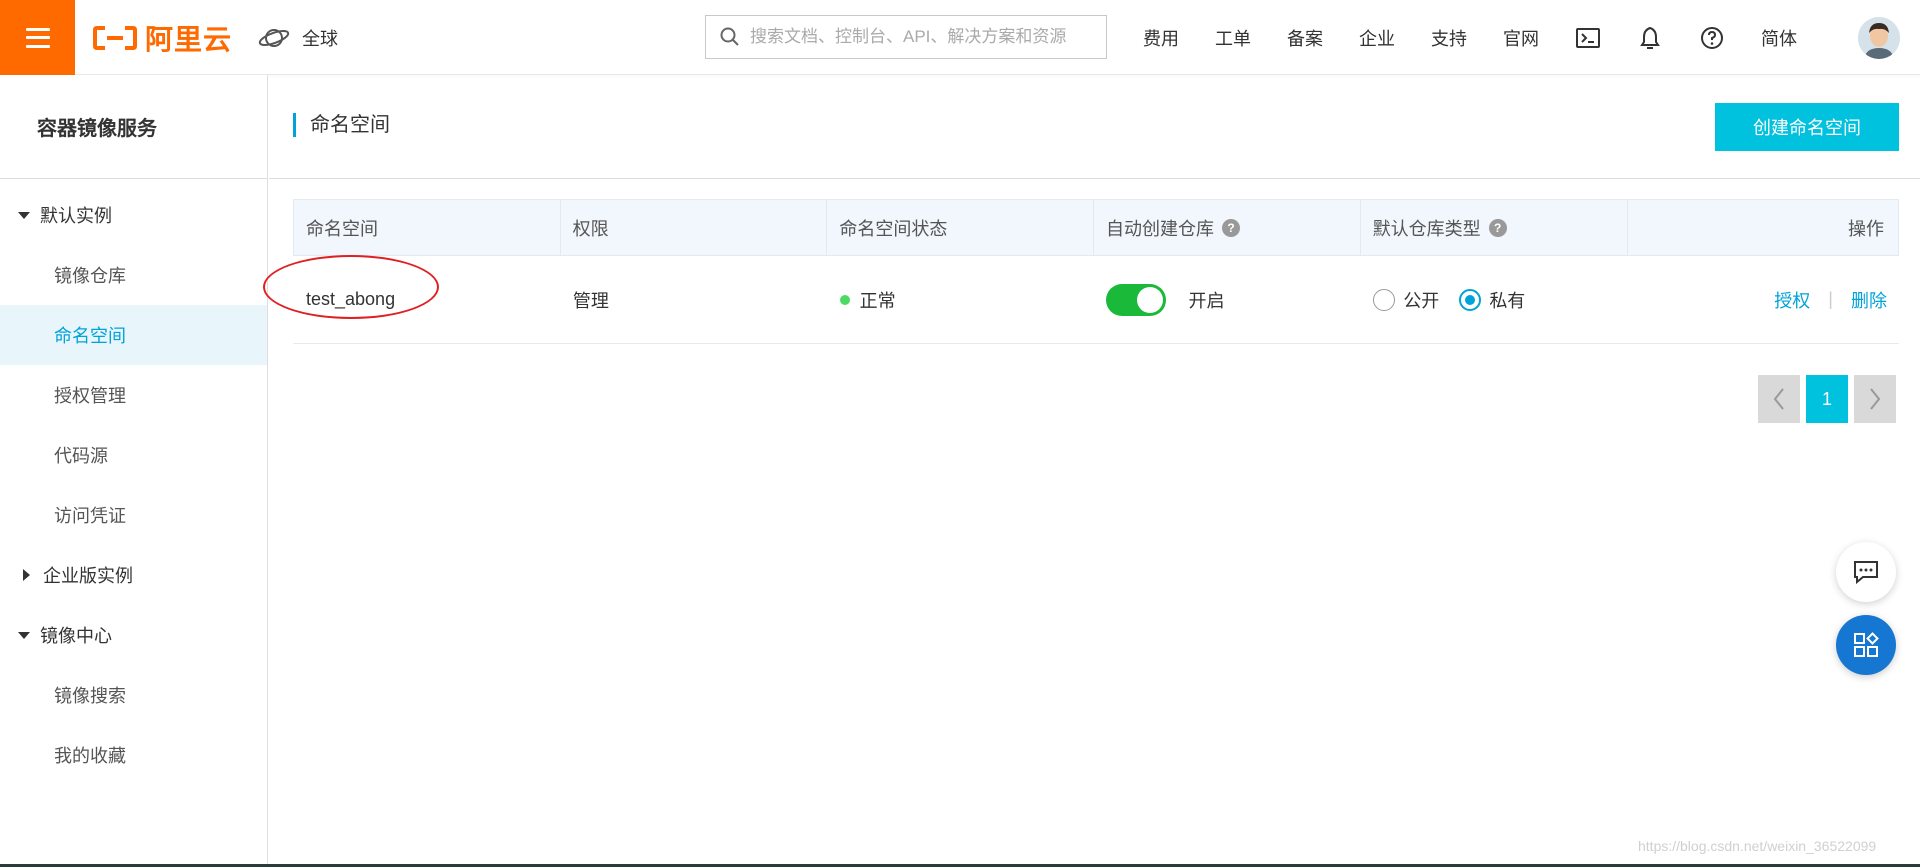  I want to click on globe-icon, so click(274, 38).